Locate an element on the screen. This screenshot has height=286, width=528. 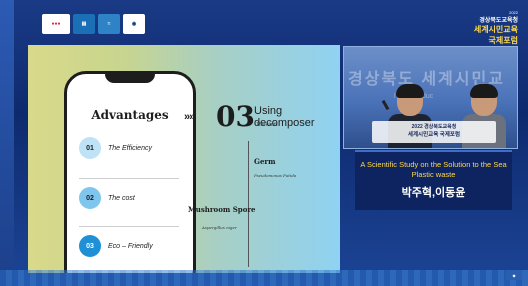
advantage-item-3: 03 Eco – Friendly is located at coordinates (131, 246).